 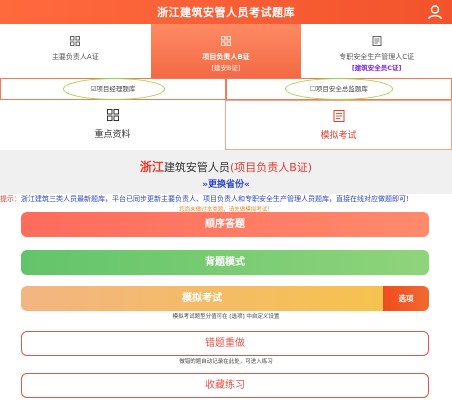 I want to click on mistakes-note: 做错的题自动记录在此处，可进入练习, so click(x=226, y=362).